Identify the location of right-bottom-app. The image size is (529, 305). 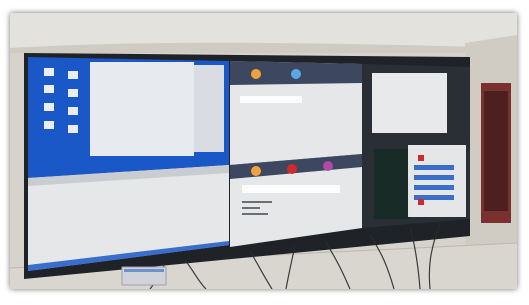
(437, 181).